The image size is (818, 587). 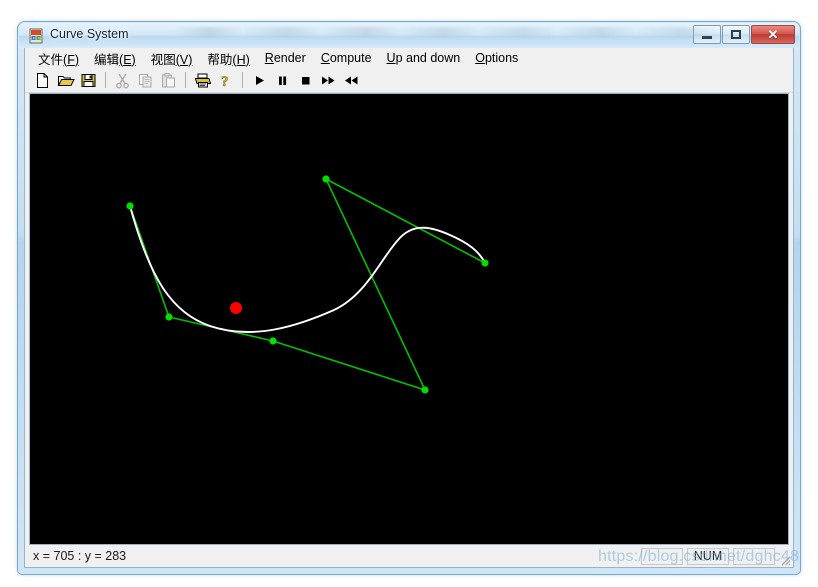 What do you see at coordinates (39, 38) in the screenshot?
I see `svg-text: K` at bounding box center [39, 38].